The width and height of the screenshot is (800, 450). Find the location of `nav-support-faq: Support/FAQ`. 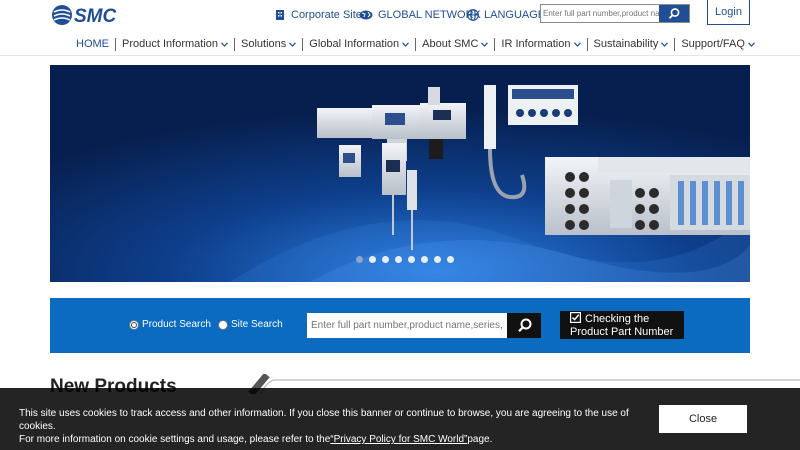

nav-support-faq: Support/FAQ is located at coordinates (717, 44).